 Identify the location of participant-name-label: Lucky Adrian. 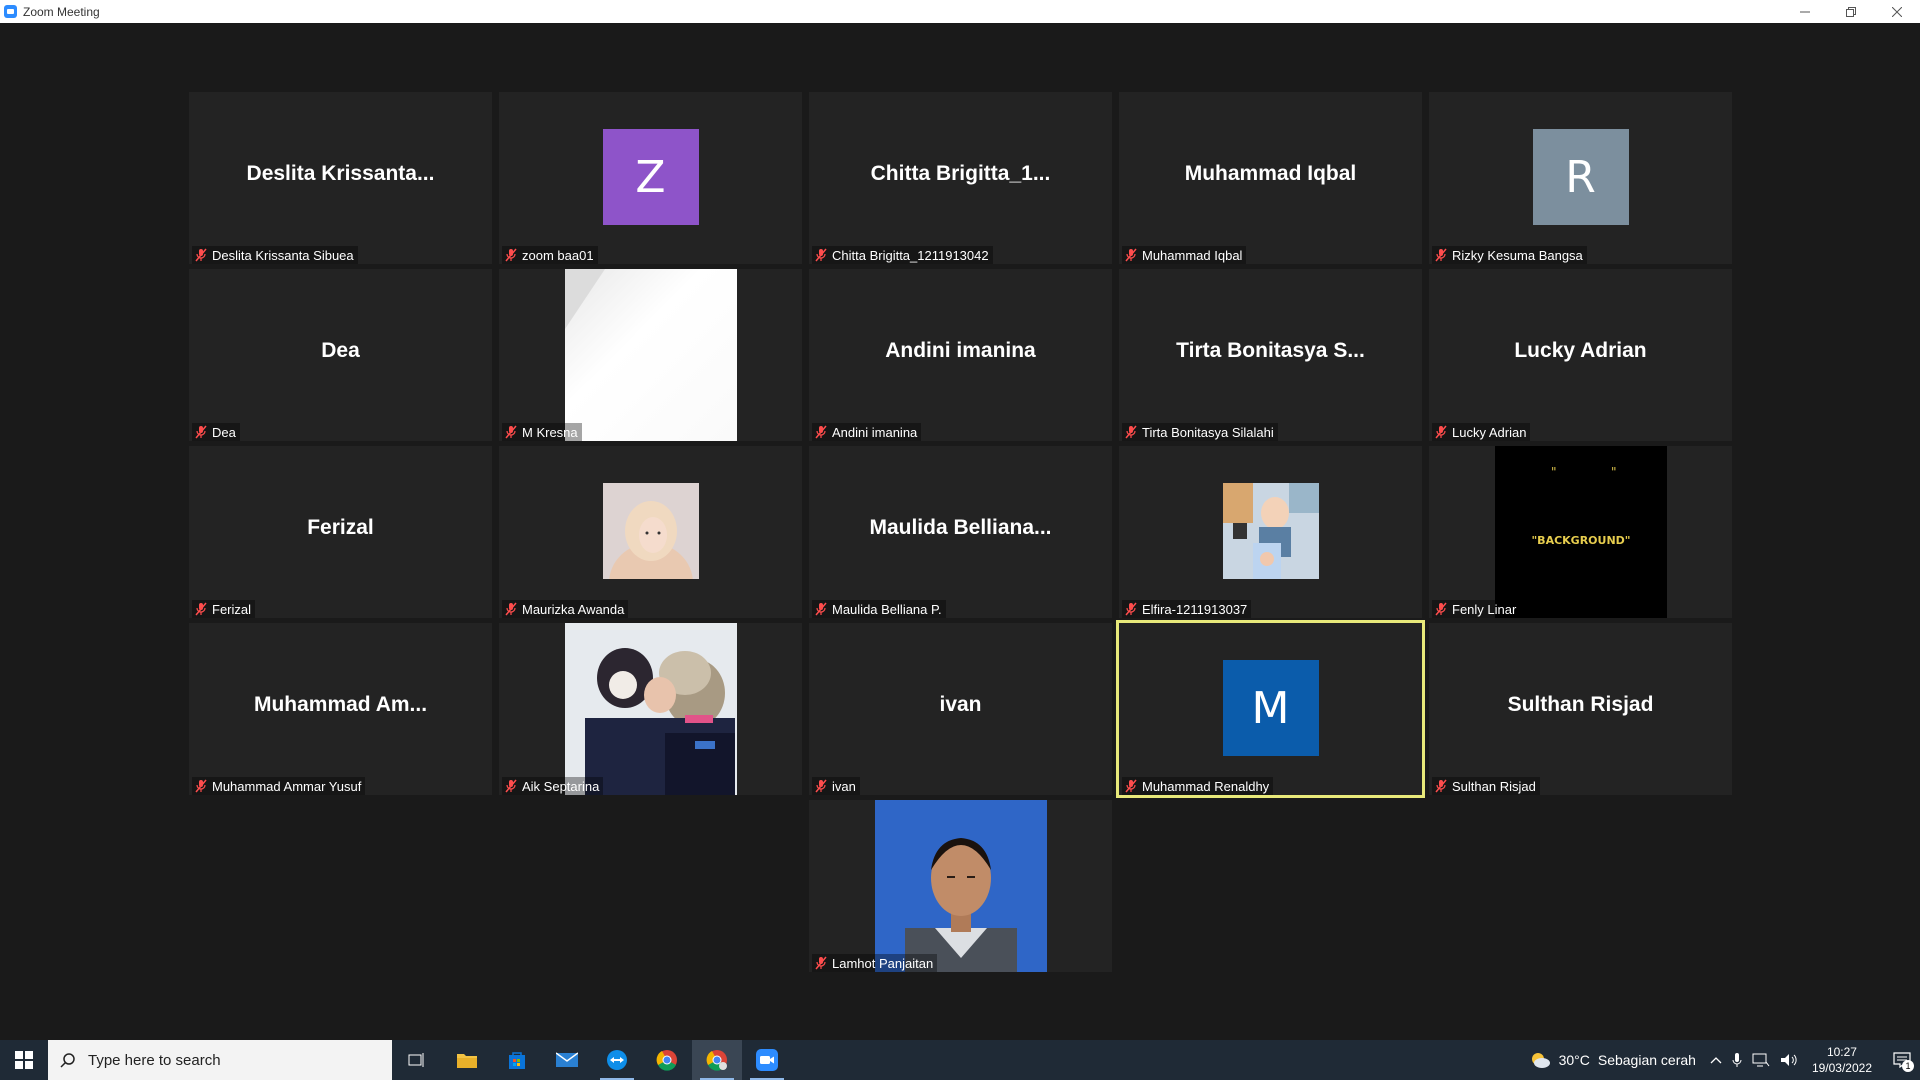
(1481, 432).